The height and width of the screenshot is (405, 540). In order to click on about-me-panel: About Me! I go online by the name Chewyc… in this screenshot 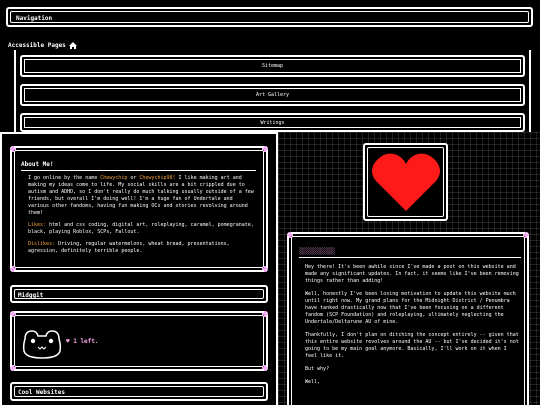, I will do `click(139, 209)`.